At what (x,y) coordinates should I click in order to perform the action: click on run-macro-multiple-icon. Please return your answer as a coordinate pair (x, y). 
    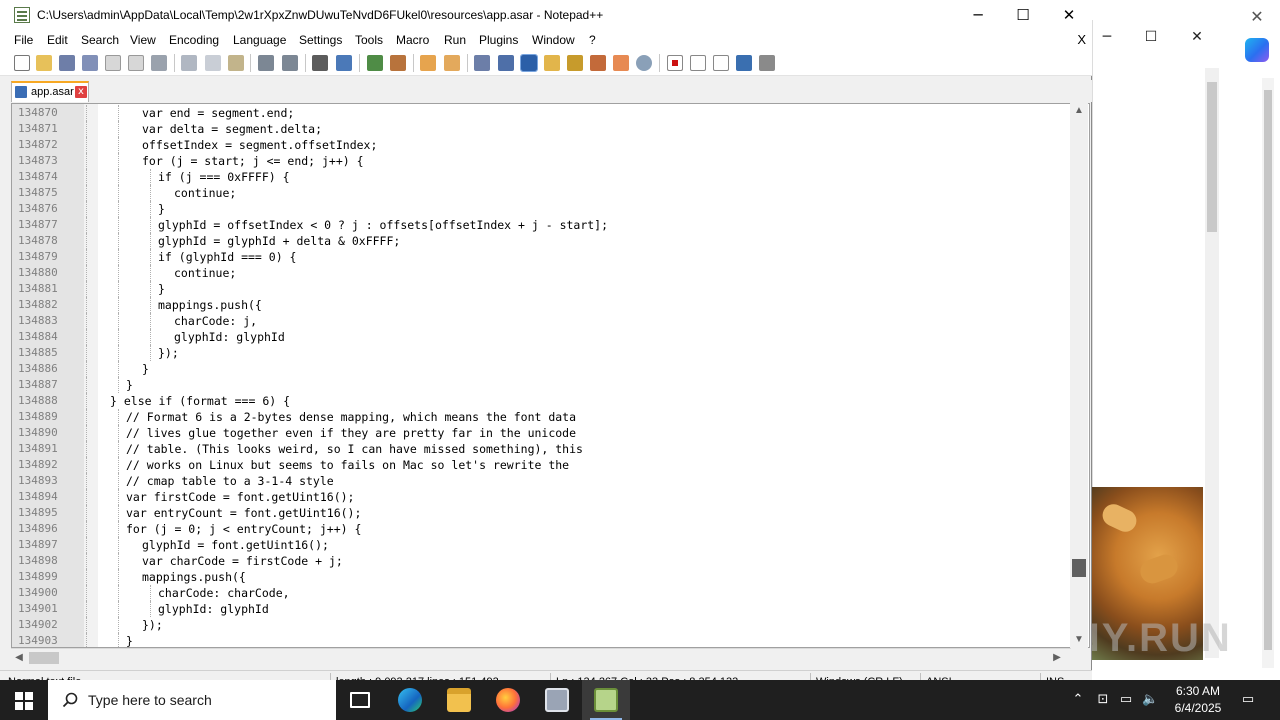
    Looking at the image, I should click on (744, 63).